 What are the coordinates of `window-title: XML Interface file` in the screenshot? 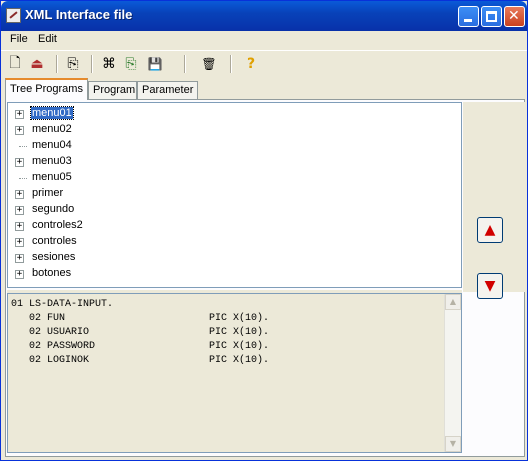 It's located at (79, 14).